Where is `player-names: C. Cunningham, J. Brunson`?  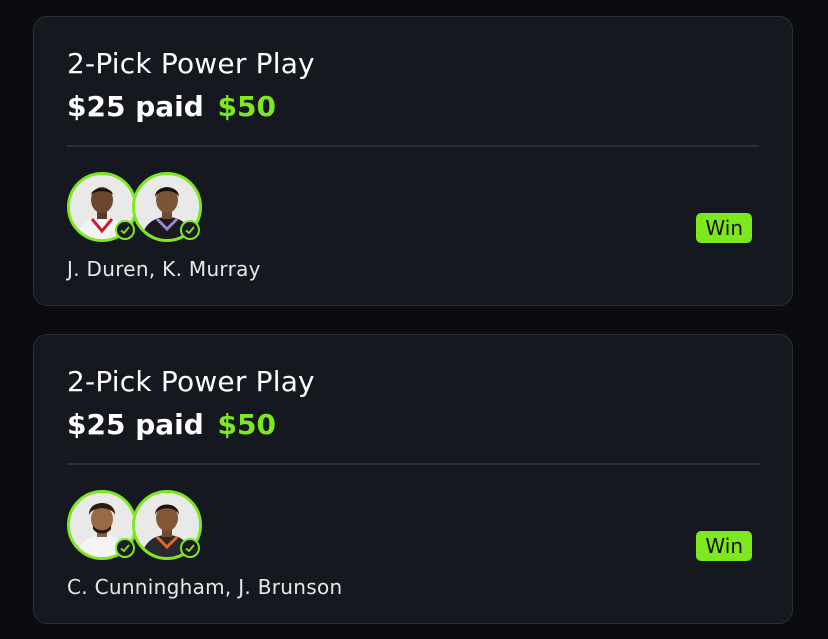
player-names: C. Cunningham, J. Brunson is located at coordinates (205, 587).